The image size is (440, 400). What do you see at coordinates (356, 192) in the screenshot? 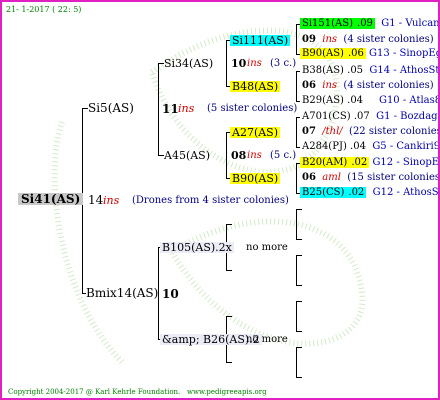
I see `gen4-num: .02` at bounding box center [356, 192].